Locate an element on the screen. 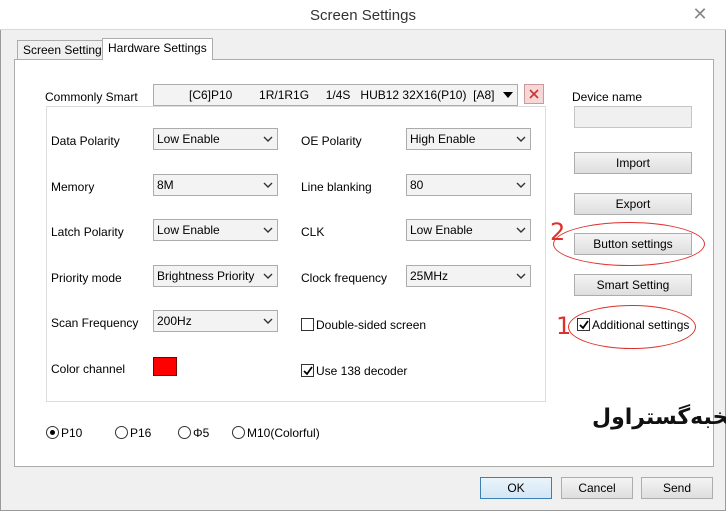 Image resolution: width=726 pixels, height=511 pixels. commonly-smart-label: Commonly Smart is located at coordinates (91, 97).